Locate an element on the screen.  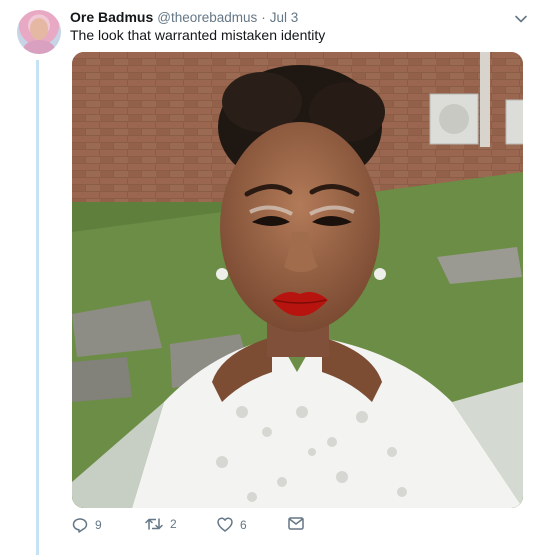
heart-icon is located at coordinates (225, 524).